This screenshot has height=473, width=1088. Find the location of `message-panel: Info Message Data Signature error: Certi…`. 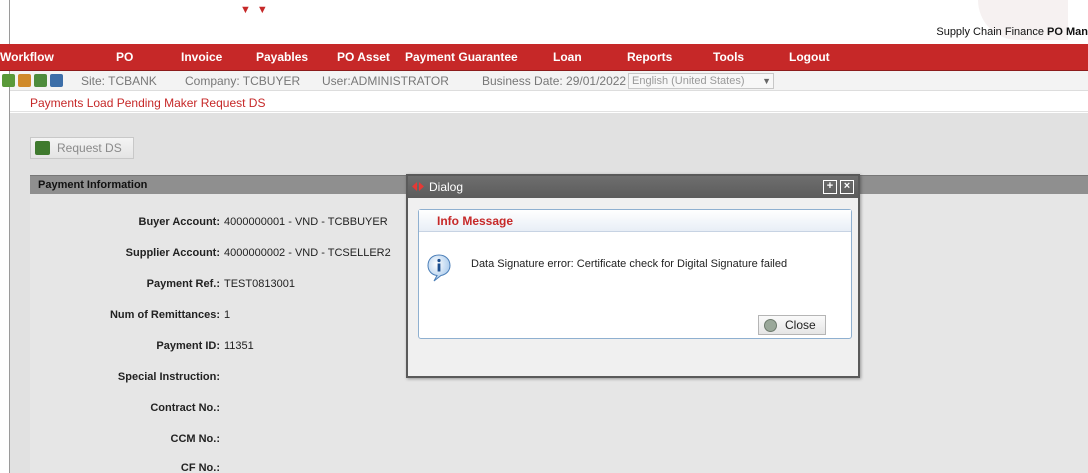

message-panel: Info Message Data Signature error: Certi… is located at coordinates (635, 274).